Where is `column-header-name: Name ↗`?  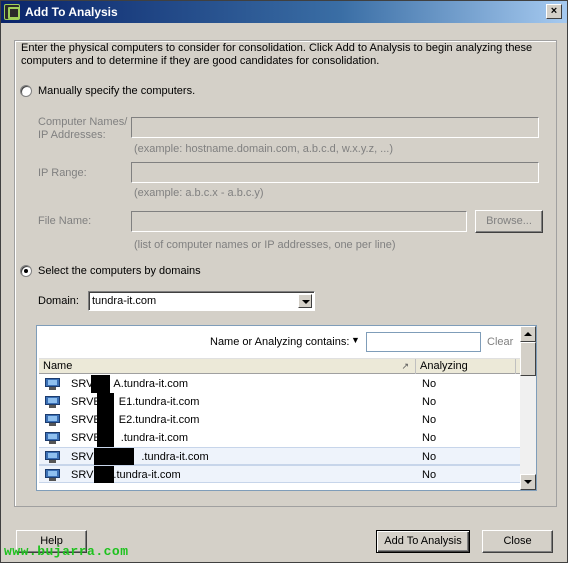
column-header-name: Name ↗ is located at coordinates (227, 366).